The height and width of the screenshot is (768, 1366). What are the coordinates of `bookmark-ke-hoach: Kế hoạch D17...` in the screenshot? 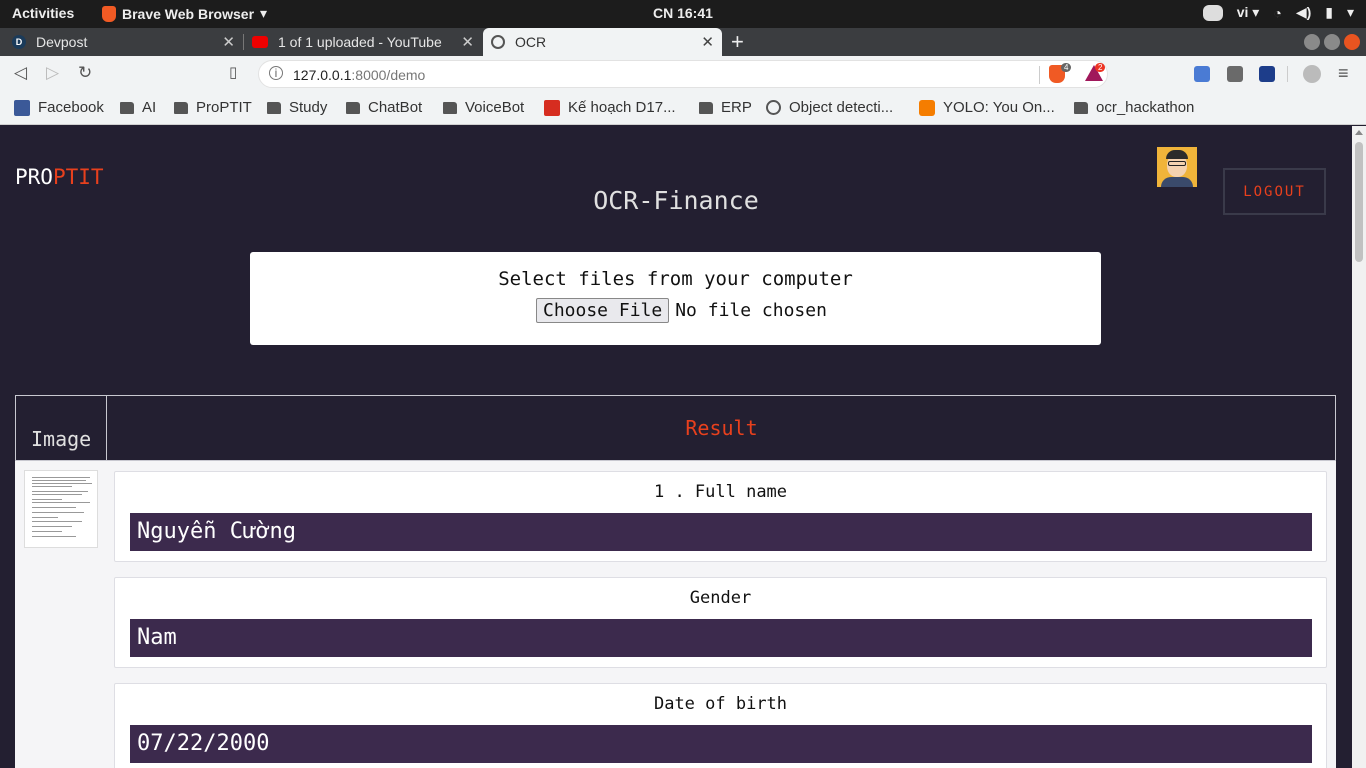 It's located at (610, 107).